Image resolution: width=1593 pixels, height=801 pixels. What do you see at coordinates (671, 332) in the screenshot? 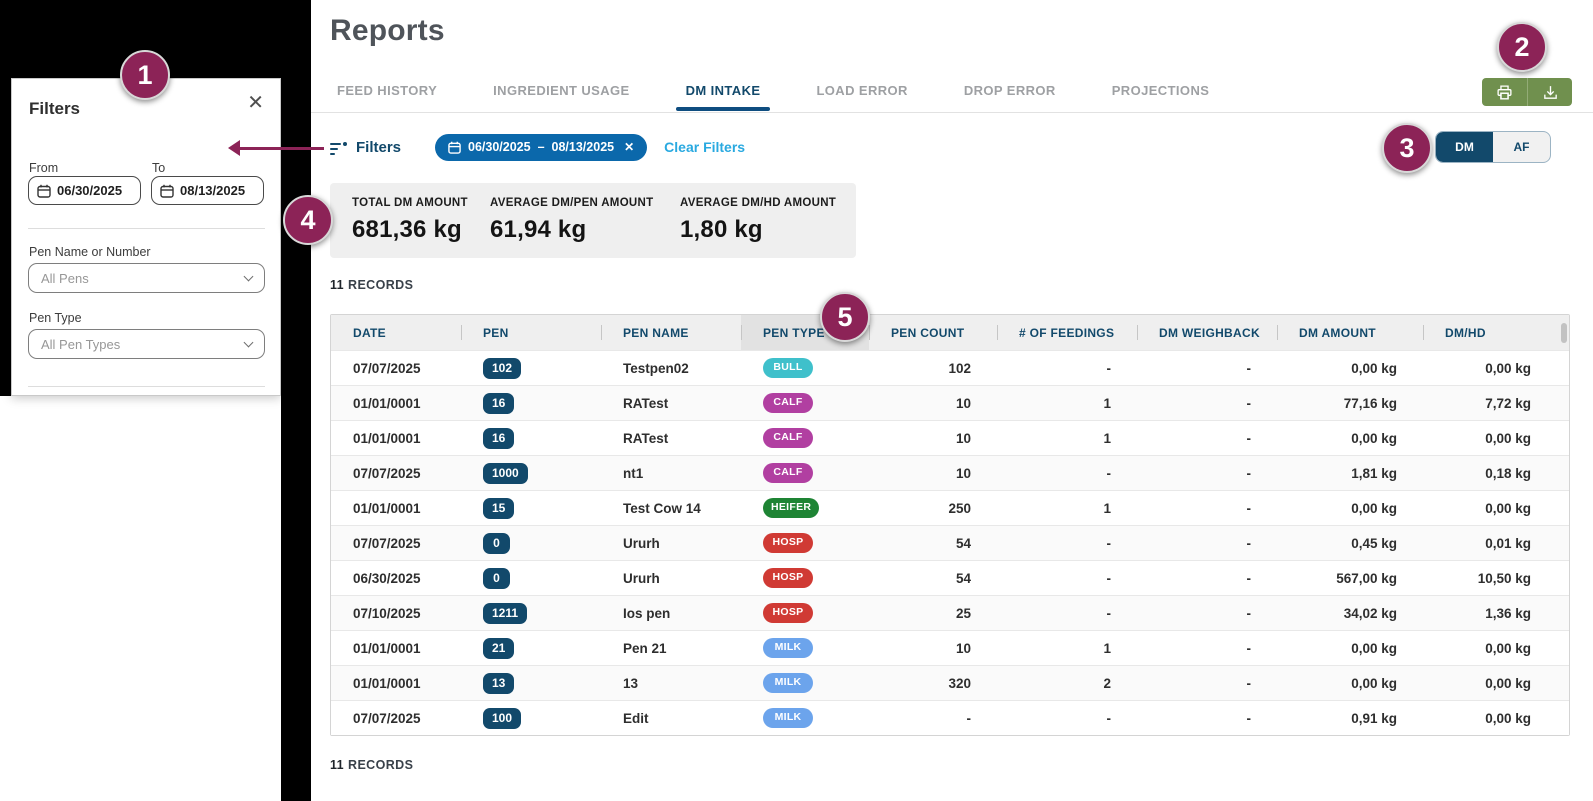
I see `column-header-pen-name: PEN NAME` at bounding box center [671, 332].